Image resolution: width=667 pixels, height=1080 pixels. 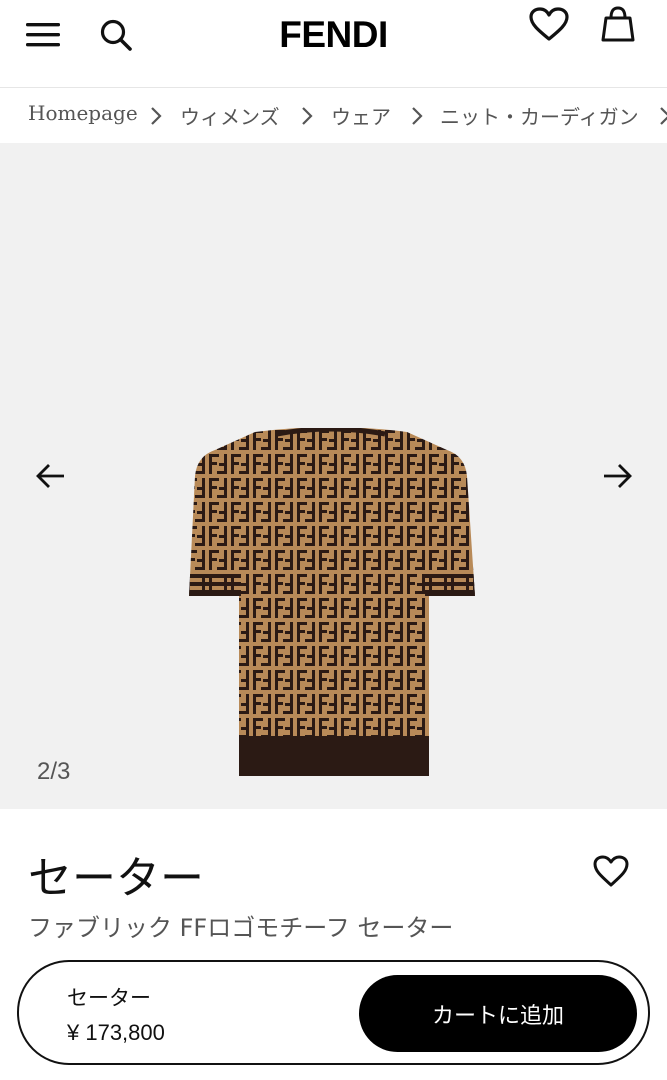 What do you see at coordinates (333, 44) in the screenshot?
I see `header: FENDI` at bounding box center [333, 44].